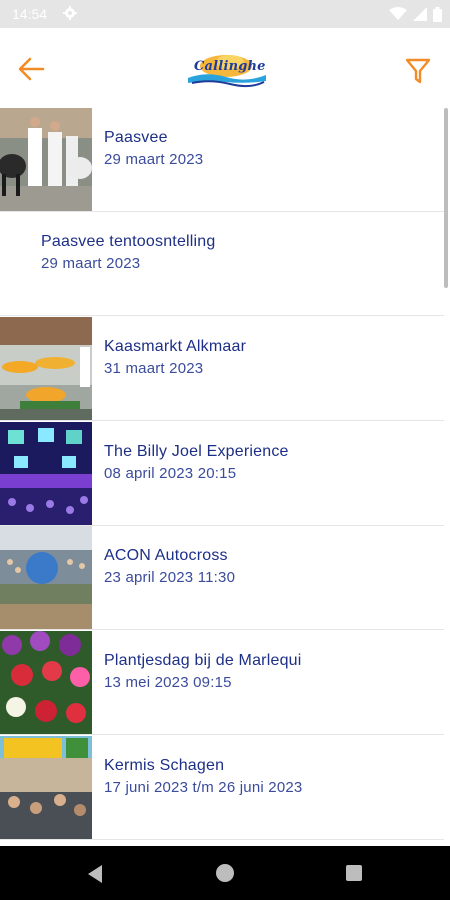  What do you see at coordinates (70, 13) in the screenshot?
I see `settings-gear-icon` at bounding box center [70, 13].